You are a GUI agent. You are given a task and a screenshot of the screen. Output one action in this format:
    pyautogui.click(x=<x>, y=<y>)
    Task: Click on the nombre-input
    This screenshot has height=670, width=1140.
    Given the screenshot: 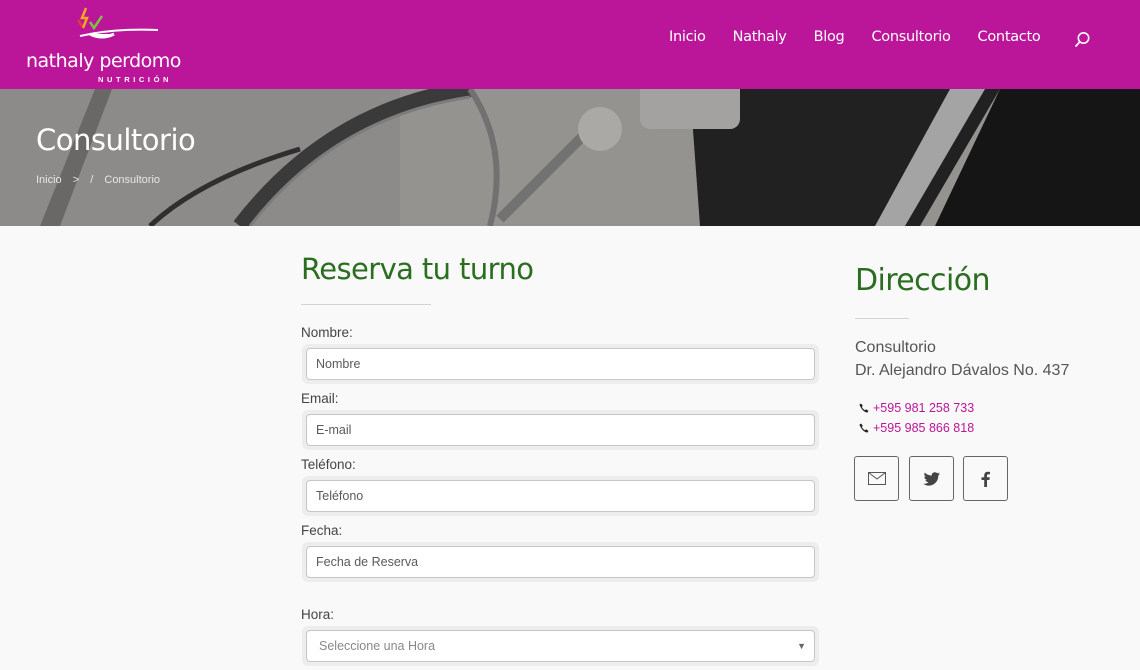 What is the action you would take?
    pyautogui.click(x=560, y=364)
    